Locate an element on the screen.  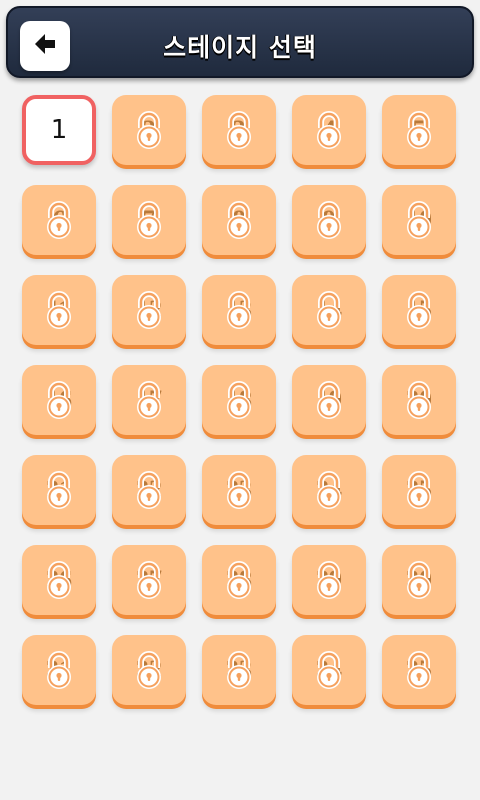
stage-tile-9: 9 is located at coordinates (329, 220).